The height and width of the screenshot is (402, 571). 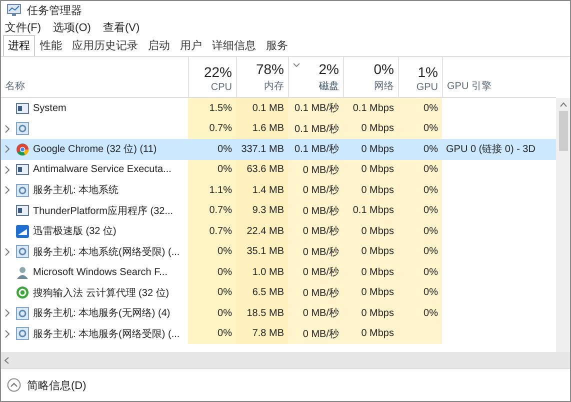 I want to click on scroll-up-icon, so click(x=563, y=104).